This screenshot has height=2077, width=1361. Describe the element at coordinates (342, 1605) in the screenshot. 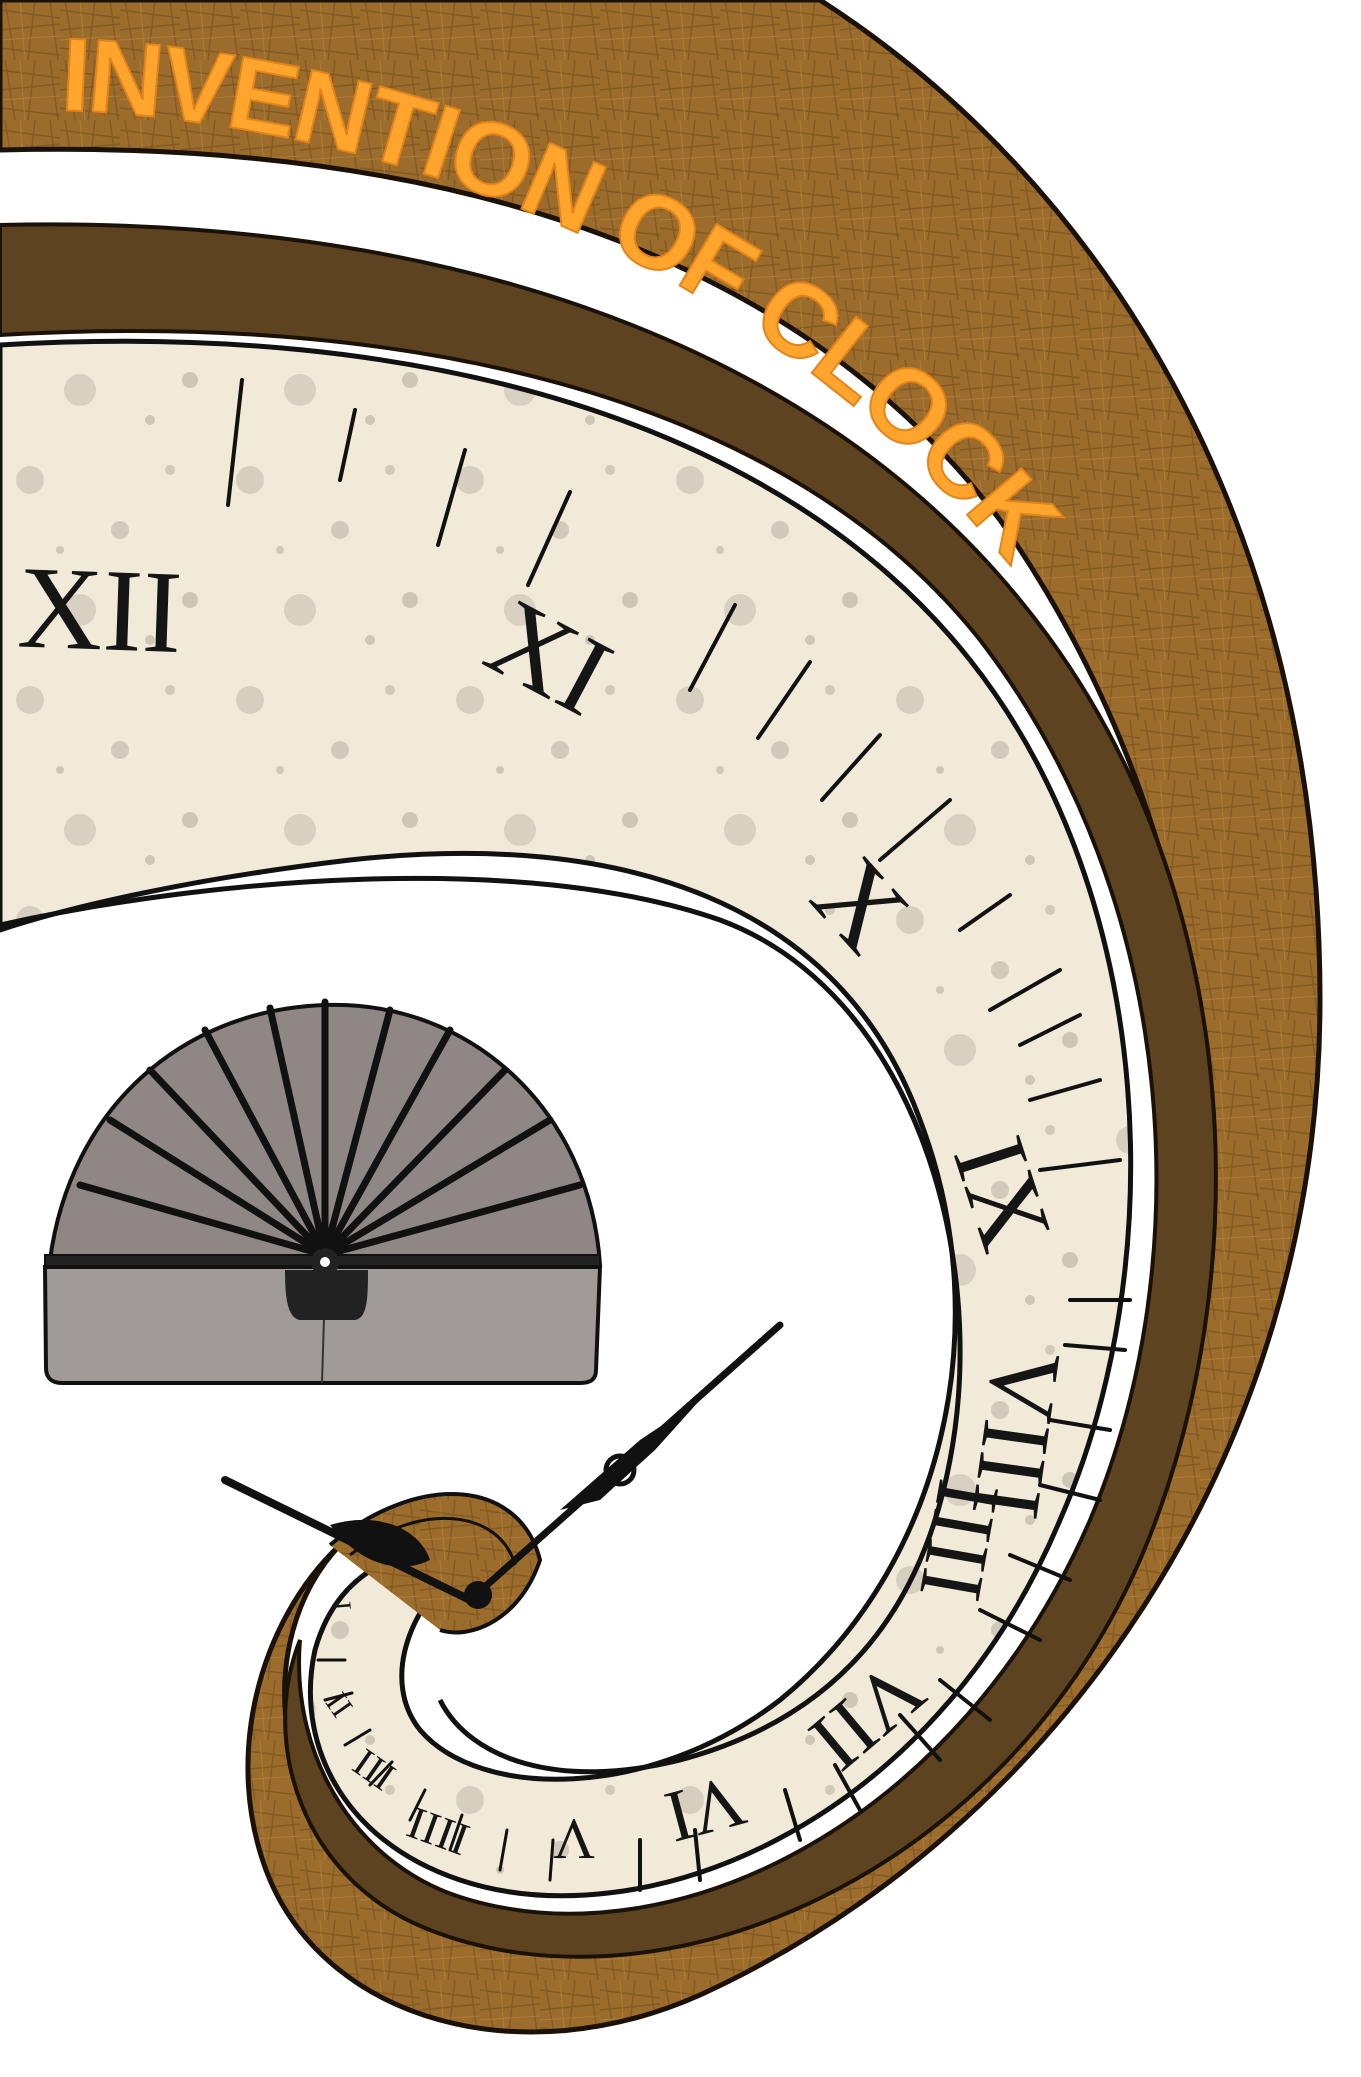

I see `numeral-i: I` at that location.